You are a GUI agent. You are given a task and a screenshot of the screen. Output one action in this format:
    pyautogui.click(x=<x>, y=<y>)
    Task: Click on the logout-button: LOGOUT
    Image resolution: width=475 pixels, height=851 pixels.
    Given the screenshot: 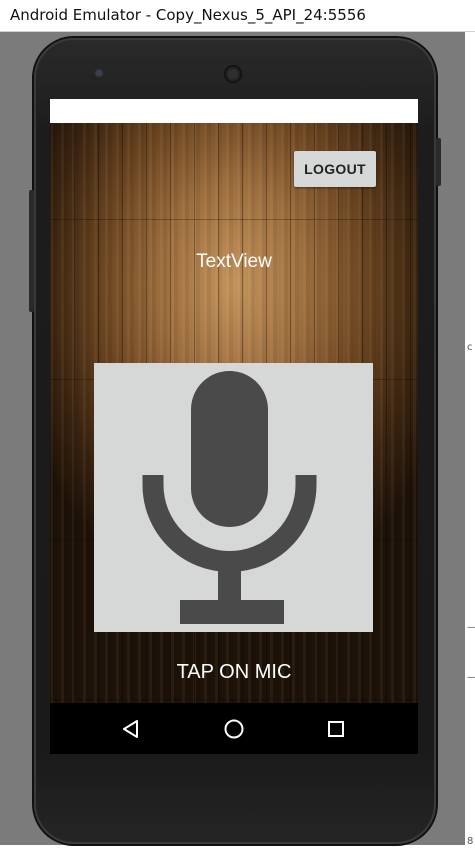 What is the action you would take?
    pyautogui.click(x=335, y=169)
    